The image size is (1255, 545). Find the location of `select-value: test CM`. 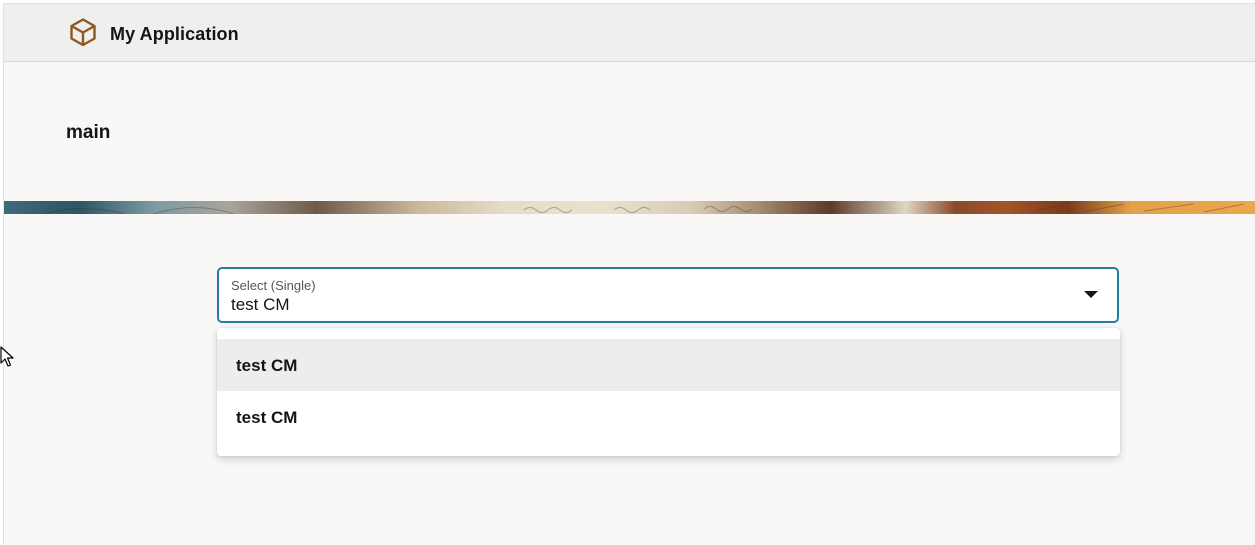

select-value: test CM is located at coordinates (260, 304).